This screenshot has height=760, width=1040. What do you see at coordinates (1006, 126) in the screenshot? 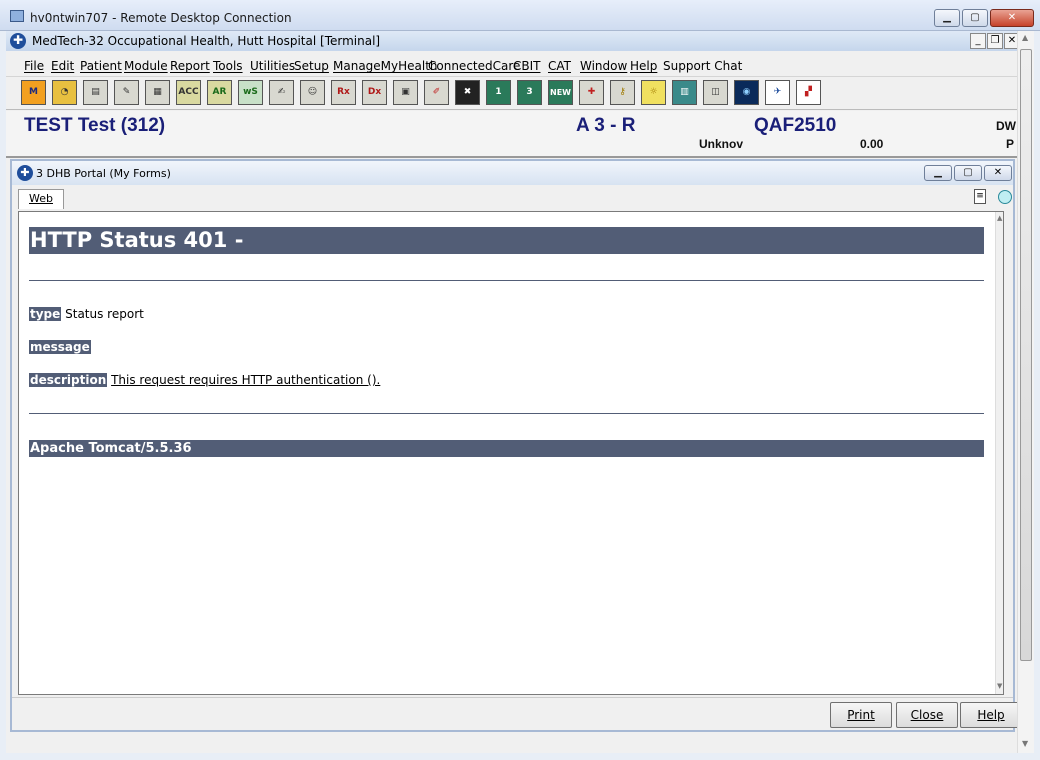
I see `patient-right-top: DW` at bounding box center [1006, 126].